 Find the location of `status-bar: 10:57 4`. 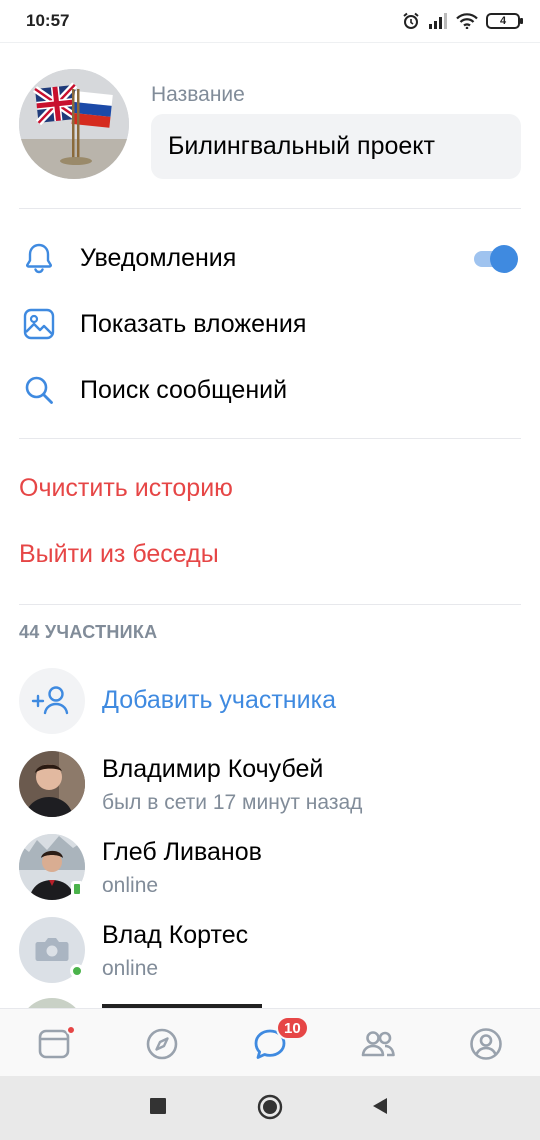

status-bar: 10:57 4 is located at coordinates (270, 21).